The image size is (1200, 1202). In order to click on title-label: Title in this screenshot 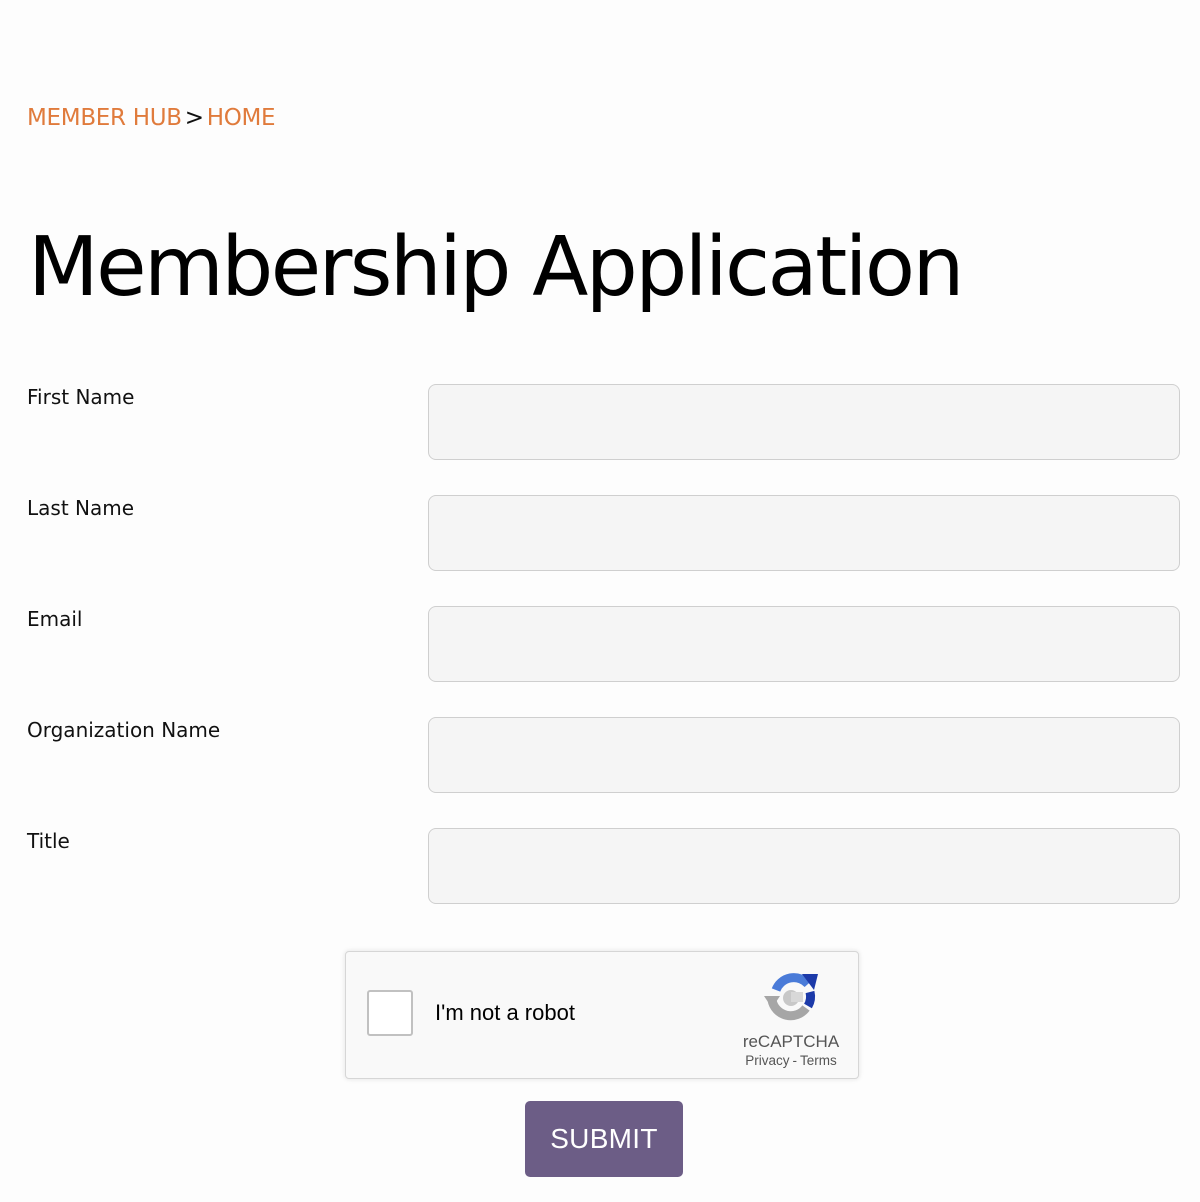, I will do `click(48, 841)`.